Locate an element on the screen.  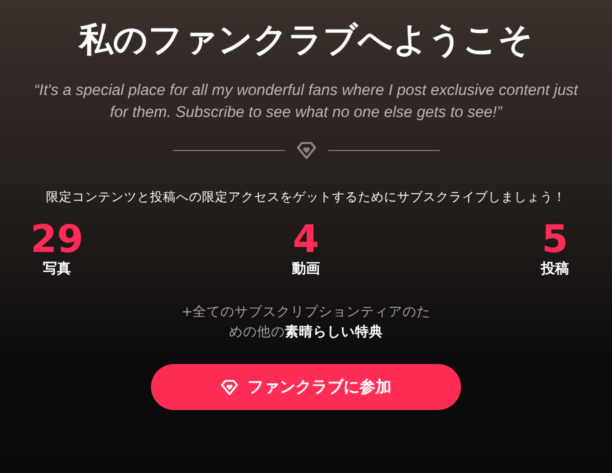
page-title: 私のファンクラブへようこそ is located at coordinates (306, 40).